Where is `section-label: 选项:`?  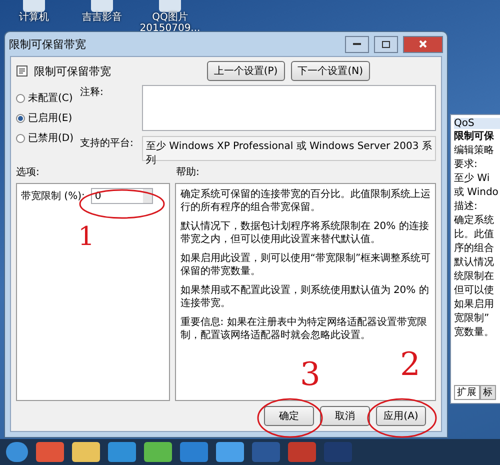
section-label: 选项: is located at coordinates (28, 172).